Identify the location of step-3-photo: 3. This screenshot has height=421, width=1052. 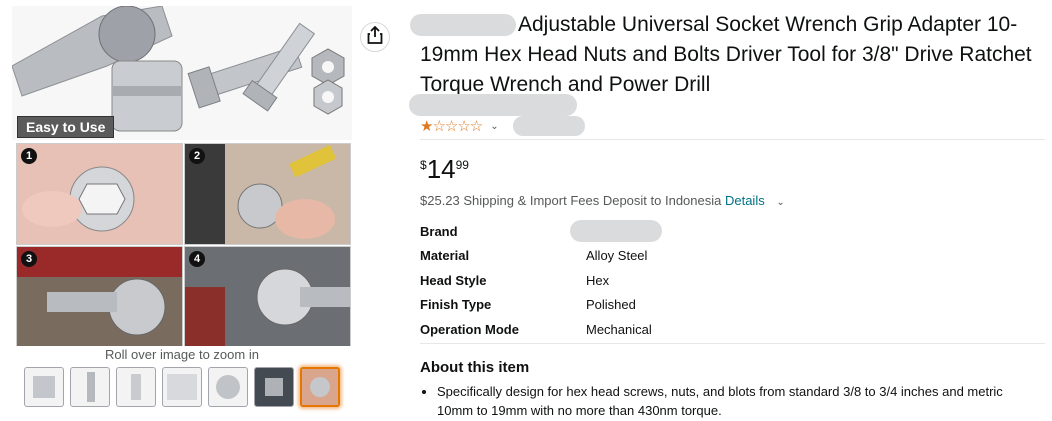
(99, 296).